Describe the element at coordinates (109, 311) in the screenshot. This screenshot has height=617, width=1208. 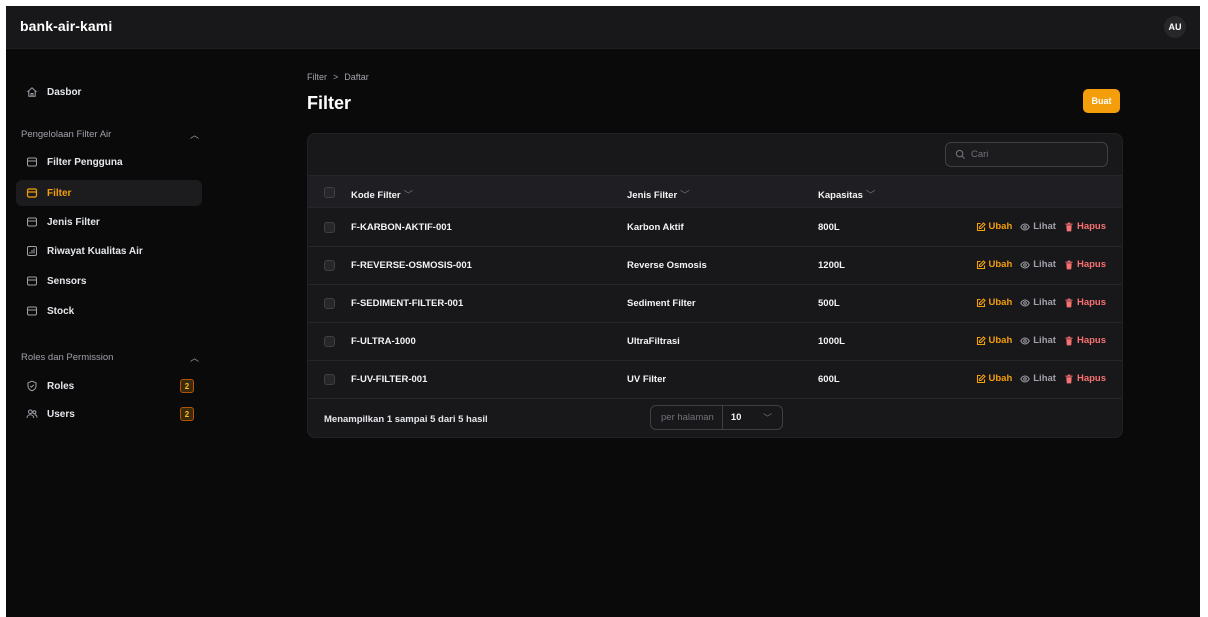
I see `sidebar-item-stock: Stock` at that location.